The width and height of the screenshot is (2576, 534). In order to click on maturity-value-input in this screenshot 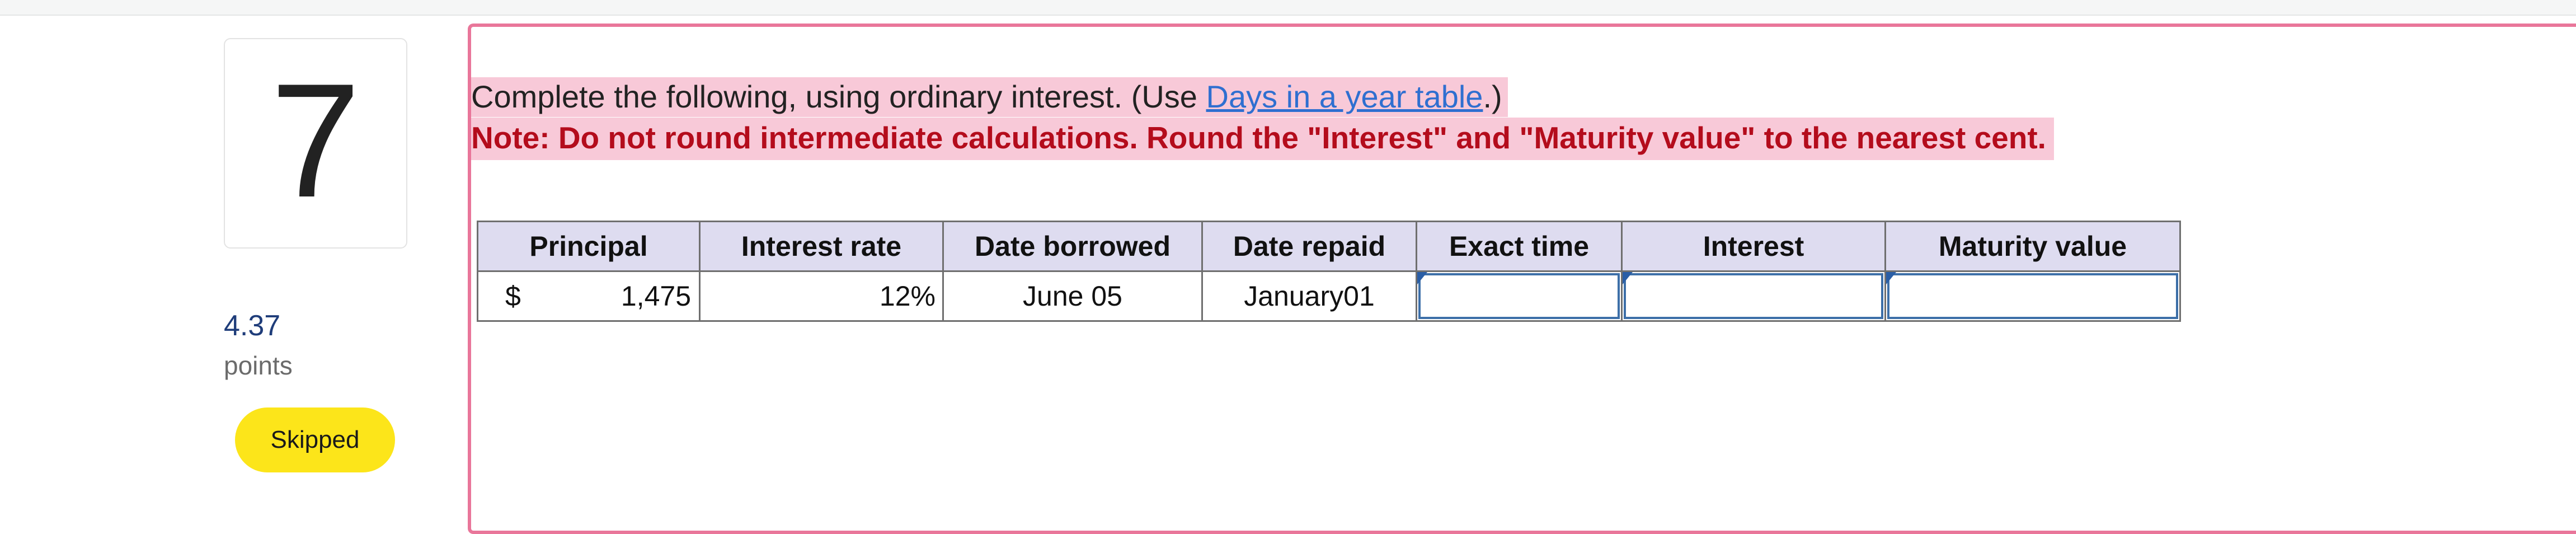, I will do `click(2032, 296)`.